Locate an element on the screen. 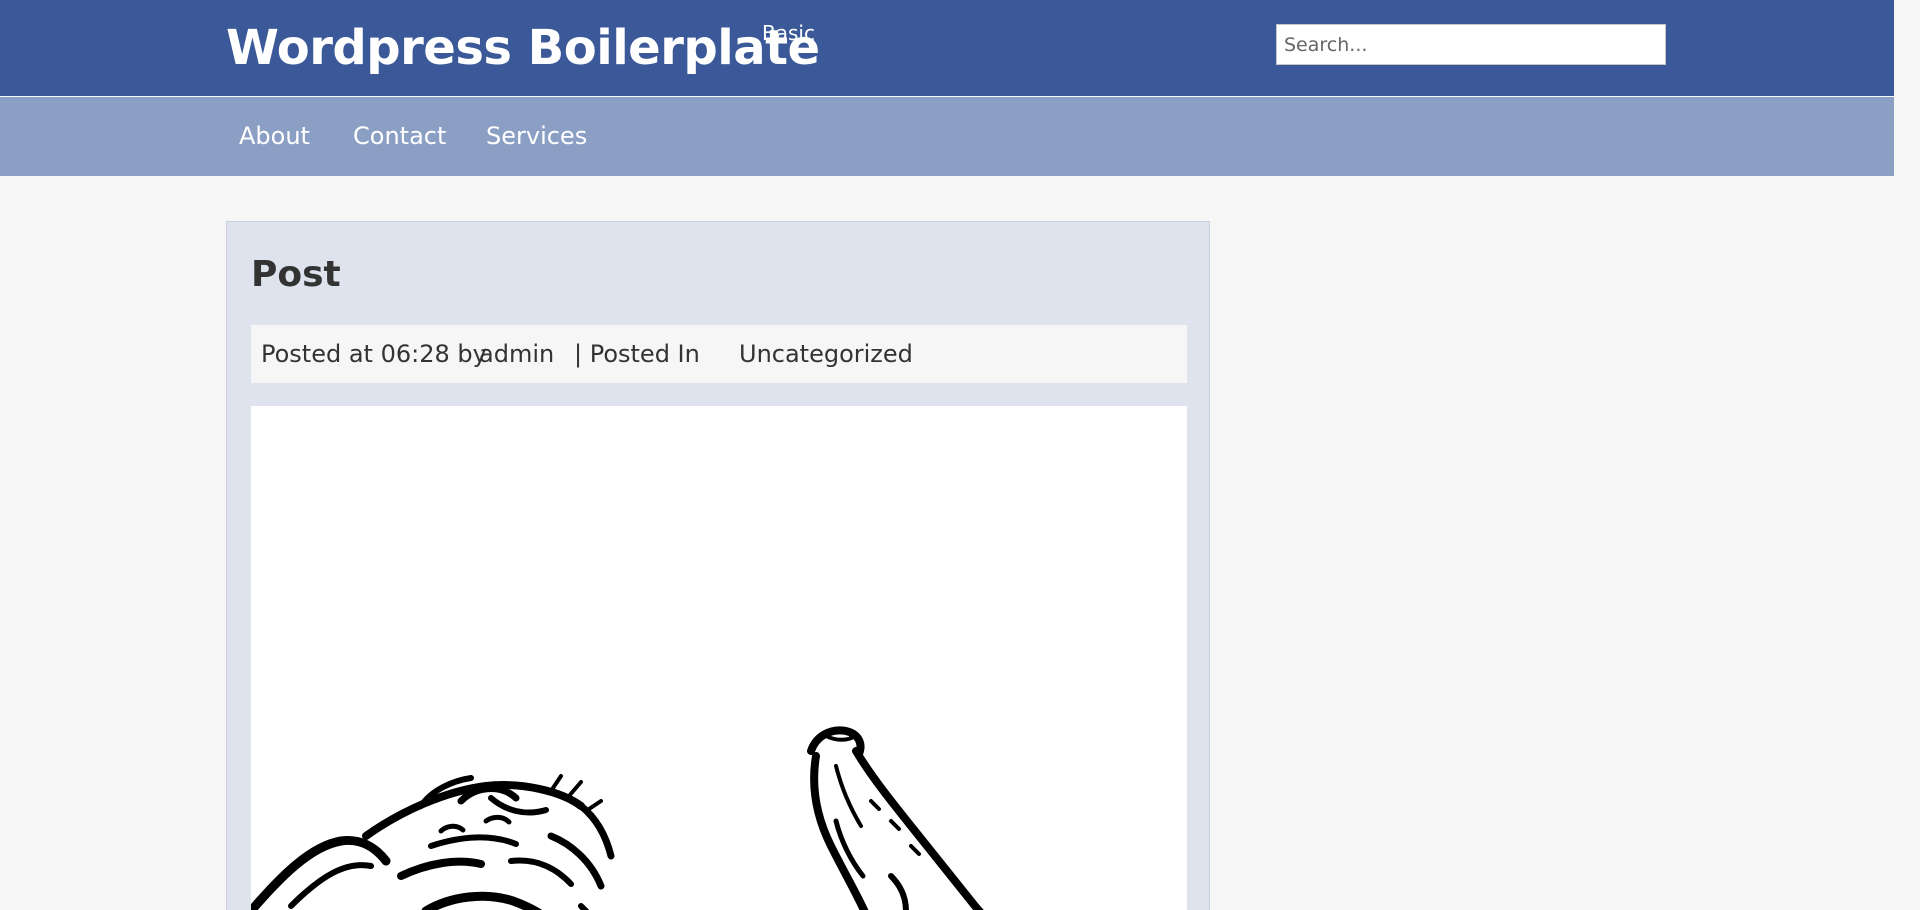 The width and height of the screenshot is (1920, 910). site-header: Wordpress Boilerplate Basic is located at coordinates (947, 48).